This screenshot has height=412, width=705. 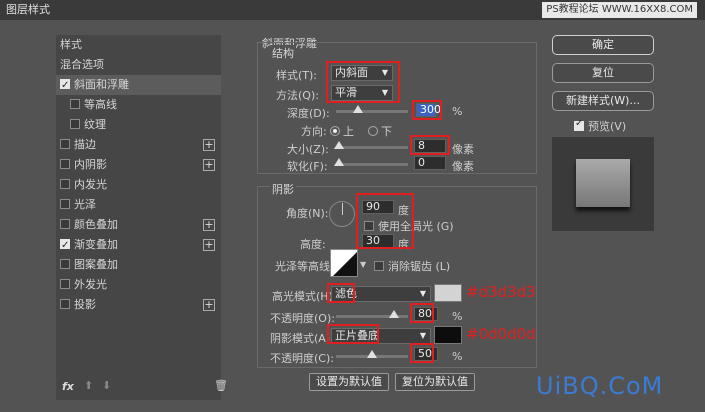 I want to click on angle-dial, so click(x=342, y=214).